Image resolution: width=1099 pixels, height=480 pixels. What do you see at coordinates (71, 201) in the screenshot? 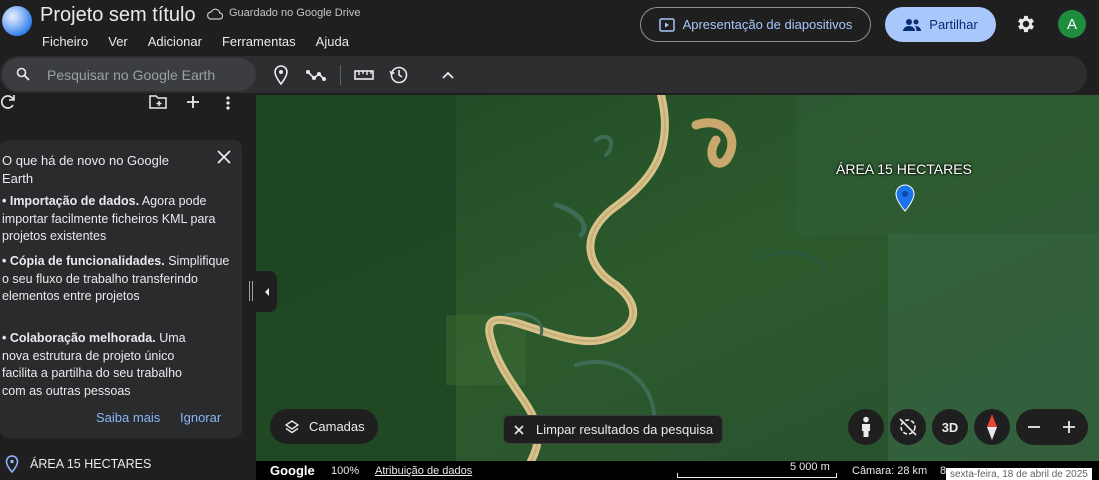
I see `card-item-heading: • Importação de dados.` at bounding box center [71, 201].